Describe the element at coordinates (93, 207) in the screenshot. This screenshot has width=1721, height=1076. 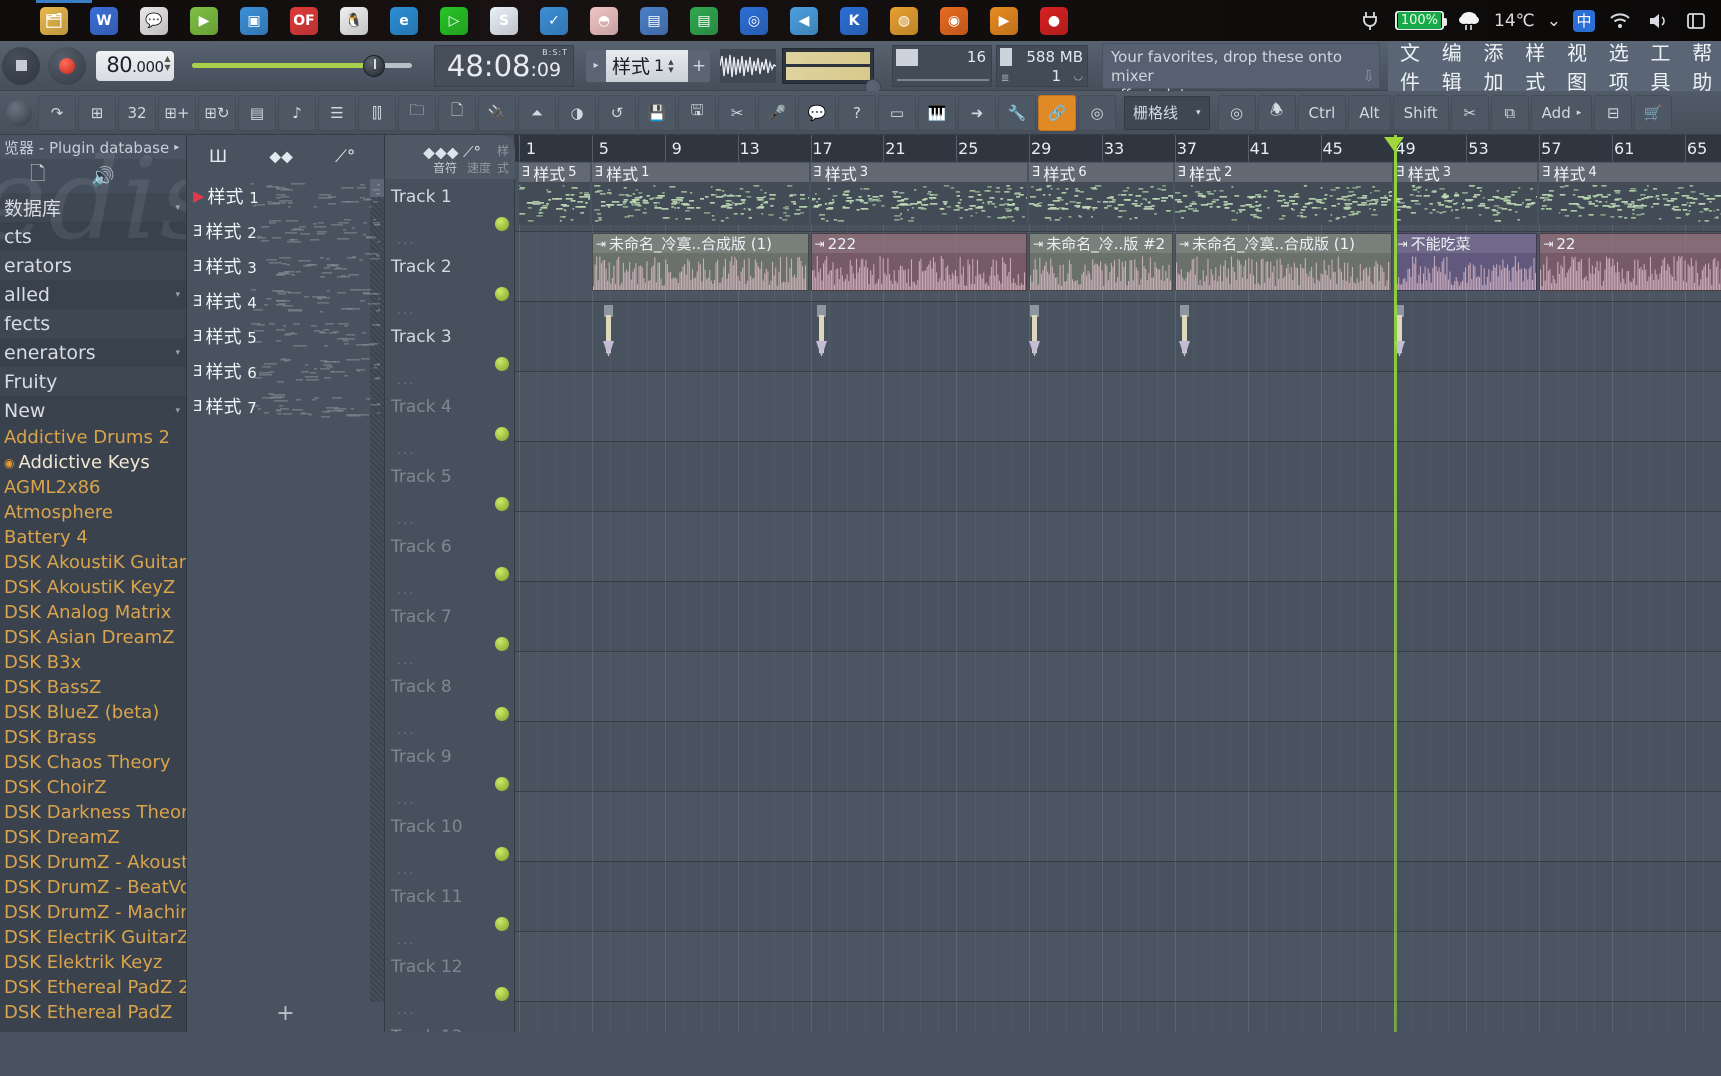
I see `browser-folder-0: 数据库 ▾` at that location.